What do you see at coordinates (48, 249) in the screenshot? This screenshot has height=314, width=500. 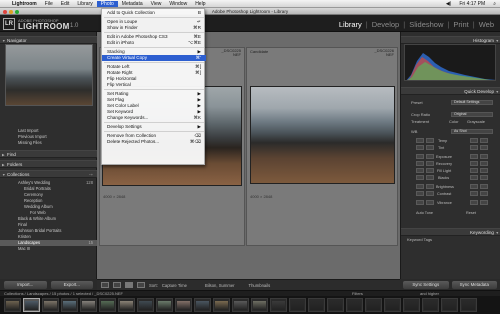 I see `collection-mac-iii: Mac III` at bounding box center [48, 249].